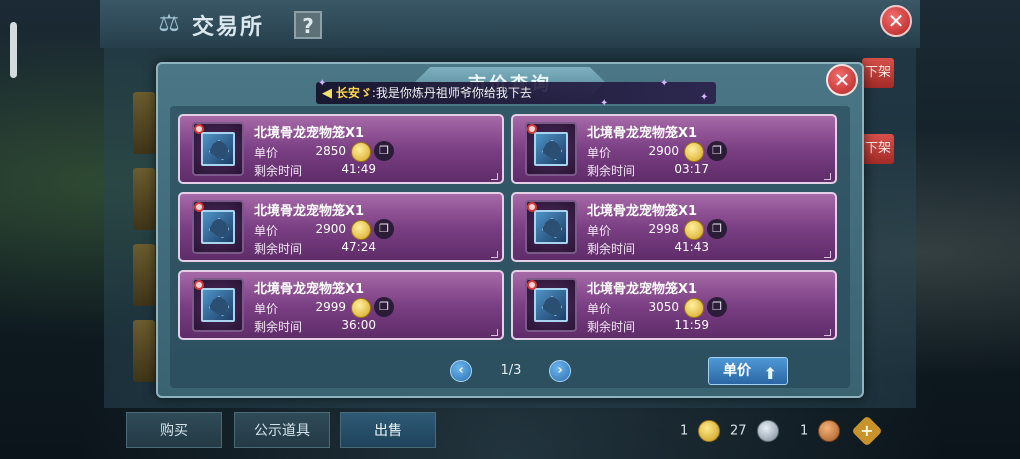  Describe the element at coordinates (13, 50) in the screenshot. I see `side-drawer-handle` at that location.